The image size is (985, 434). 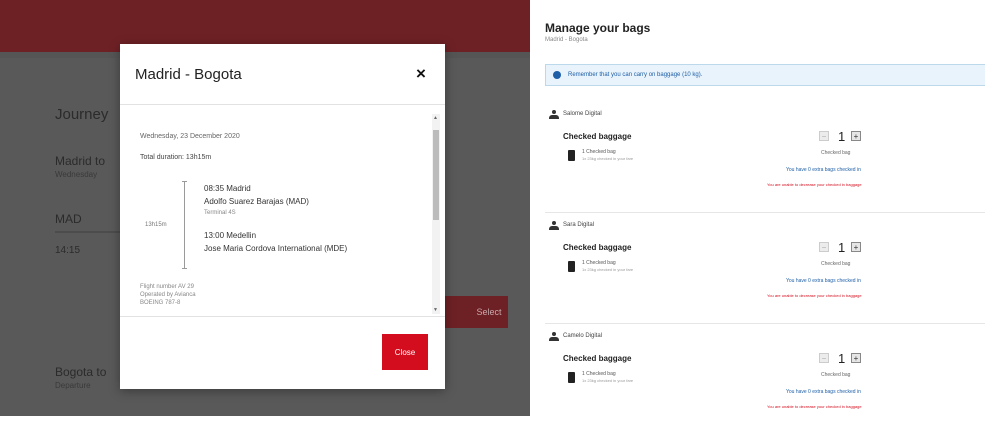 What do you see at coordinates (73, 385) in the screenshot?
I see `background-route-2-sub: Departure` at bounding box center [73, 385].